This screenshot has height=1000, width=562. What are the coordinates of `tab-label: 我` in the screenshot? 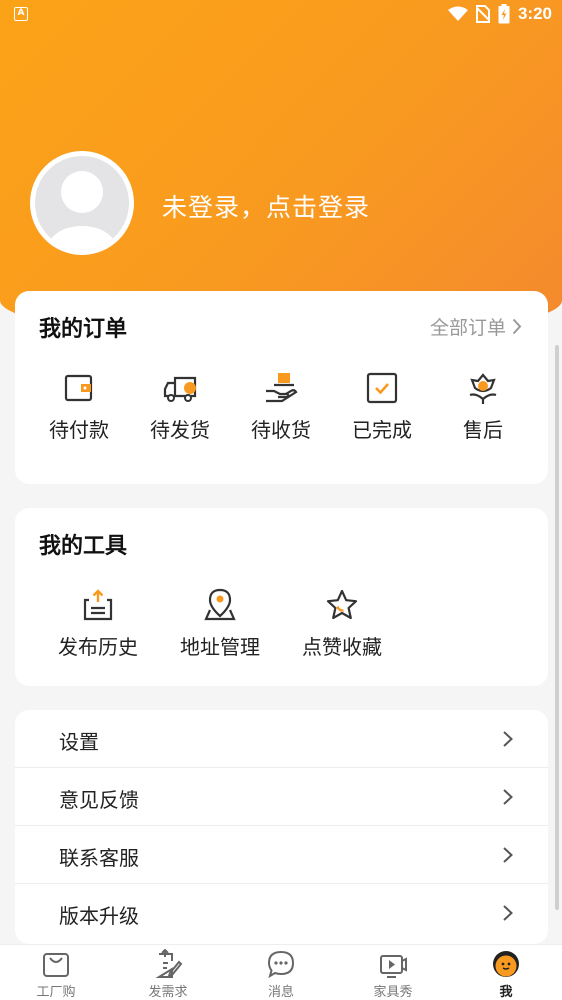 It's located at (506, 992).